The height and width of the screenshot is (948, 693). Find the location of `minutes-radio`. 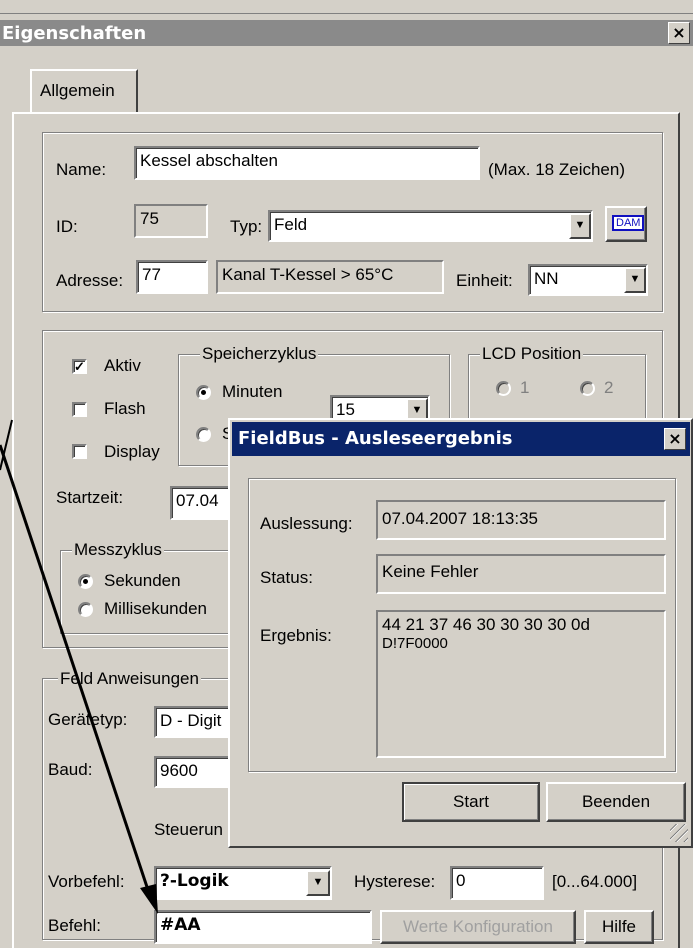

minutes-radio is located at coordinates (203, 392).